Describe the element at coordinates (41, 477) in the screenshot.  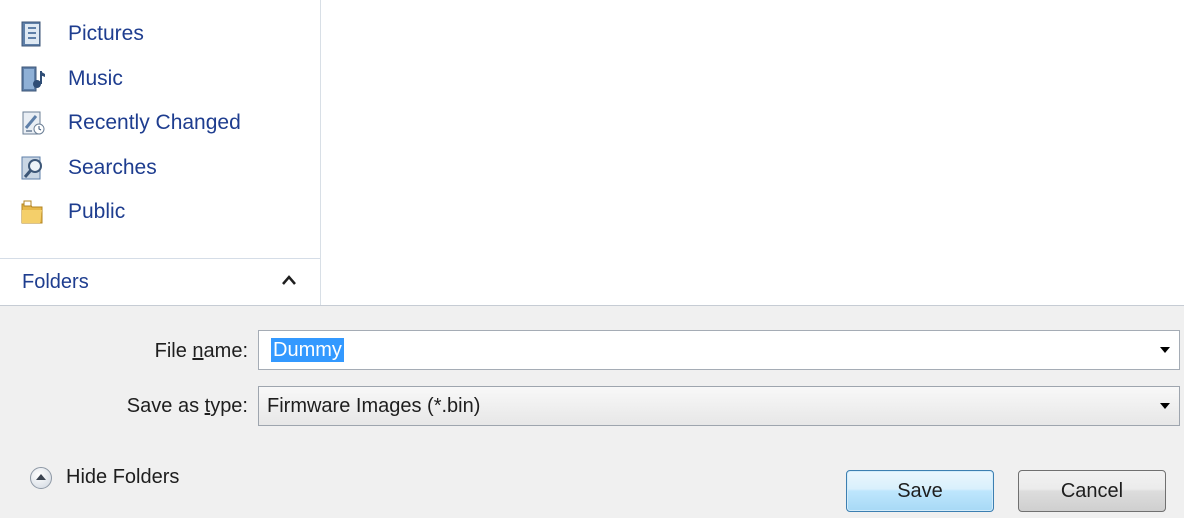
I see `collapse-up-icon` at that location.